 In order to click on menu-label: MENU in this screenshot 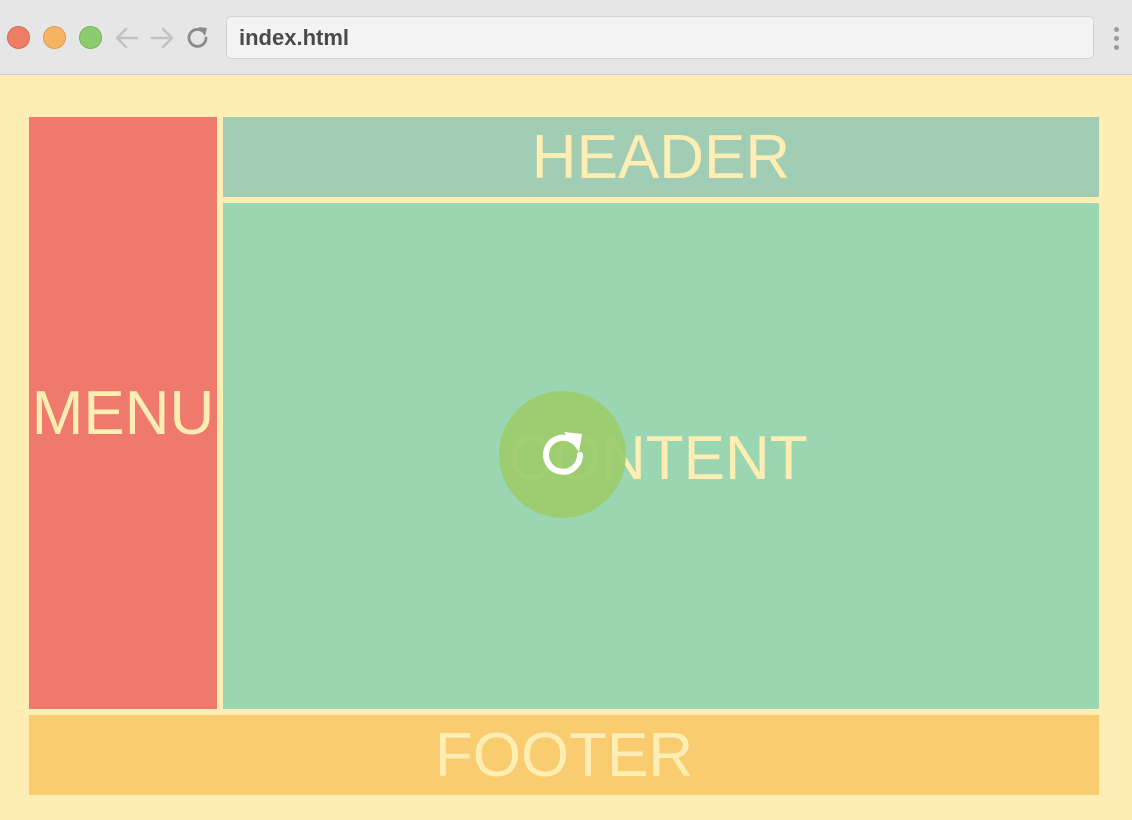, I will do `click(123, 413)`.